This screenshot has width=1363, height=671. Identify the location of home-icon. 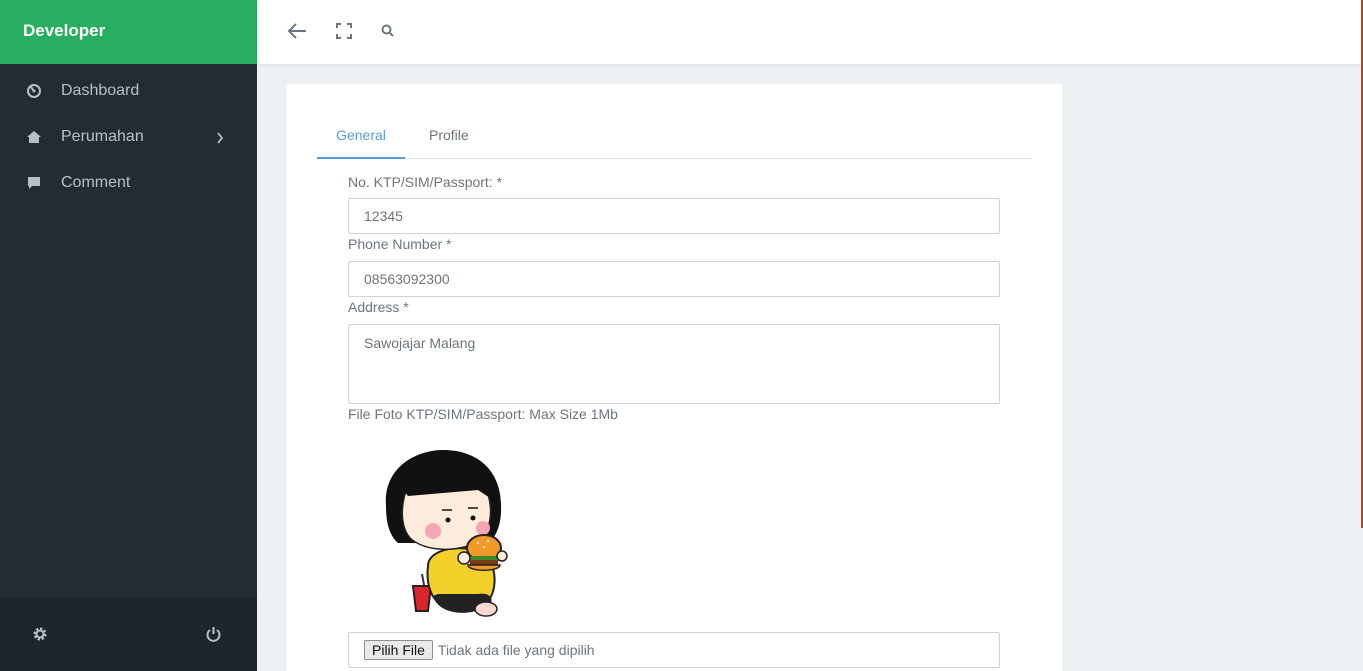
(34, 137).